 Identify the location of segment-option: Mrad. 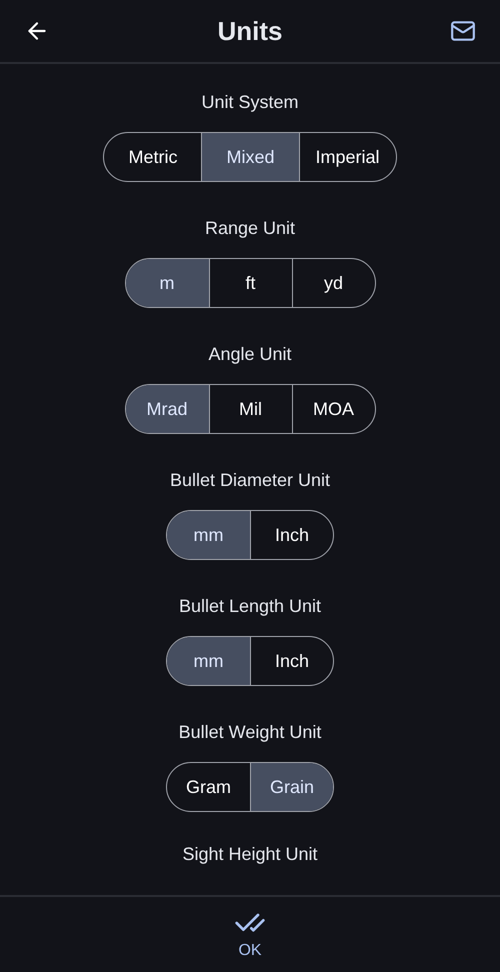
(167, 409).